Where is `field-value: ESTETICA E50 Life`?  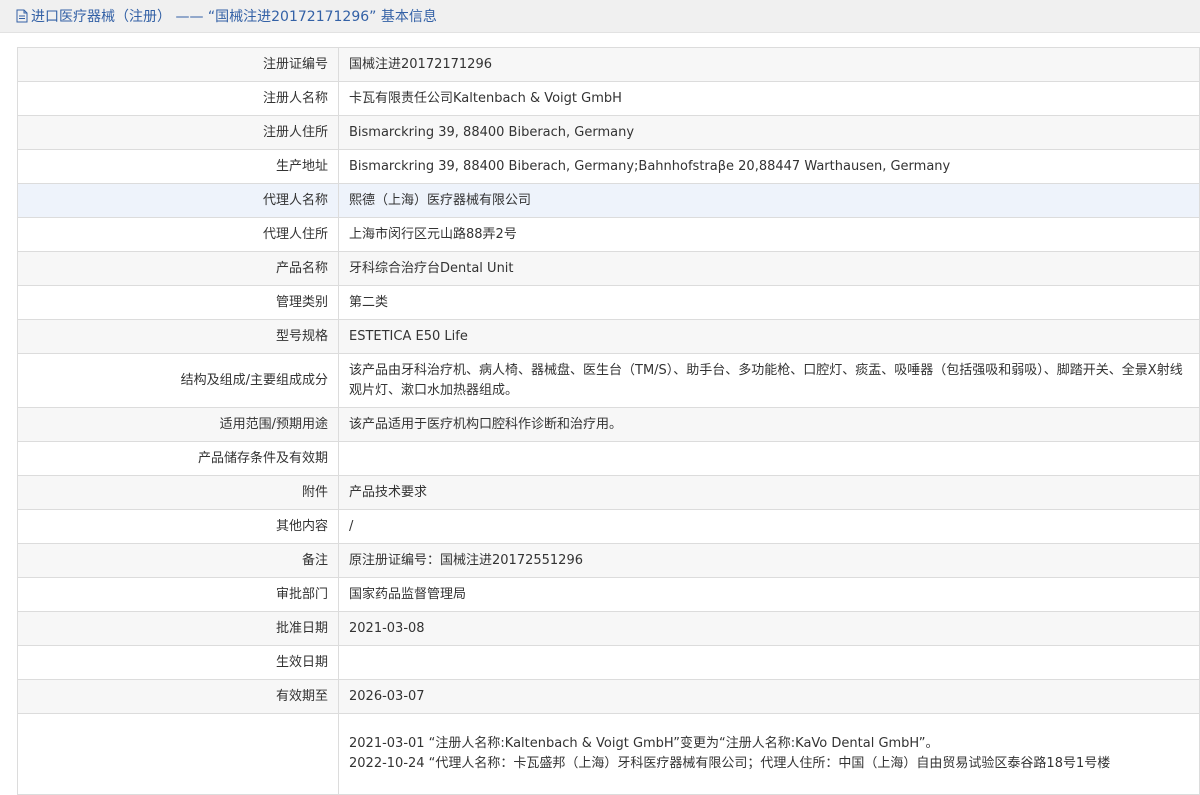
field-value: ESTETICA E50 Life is located at coordinates (769, 336).